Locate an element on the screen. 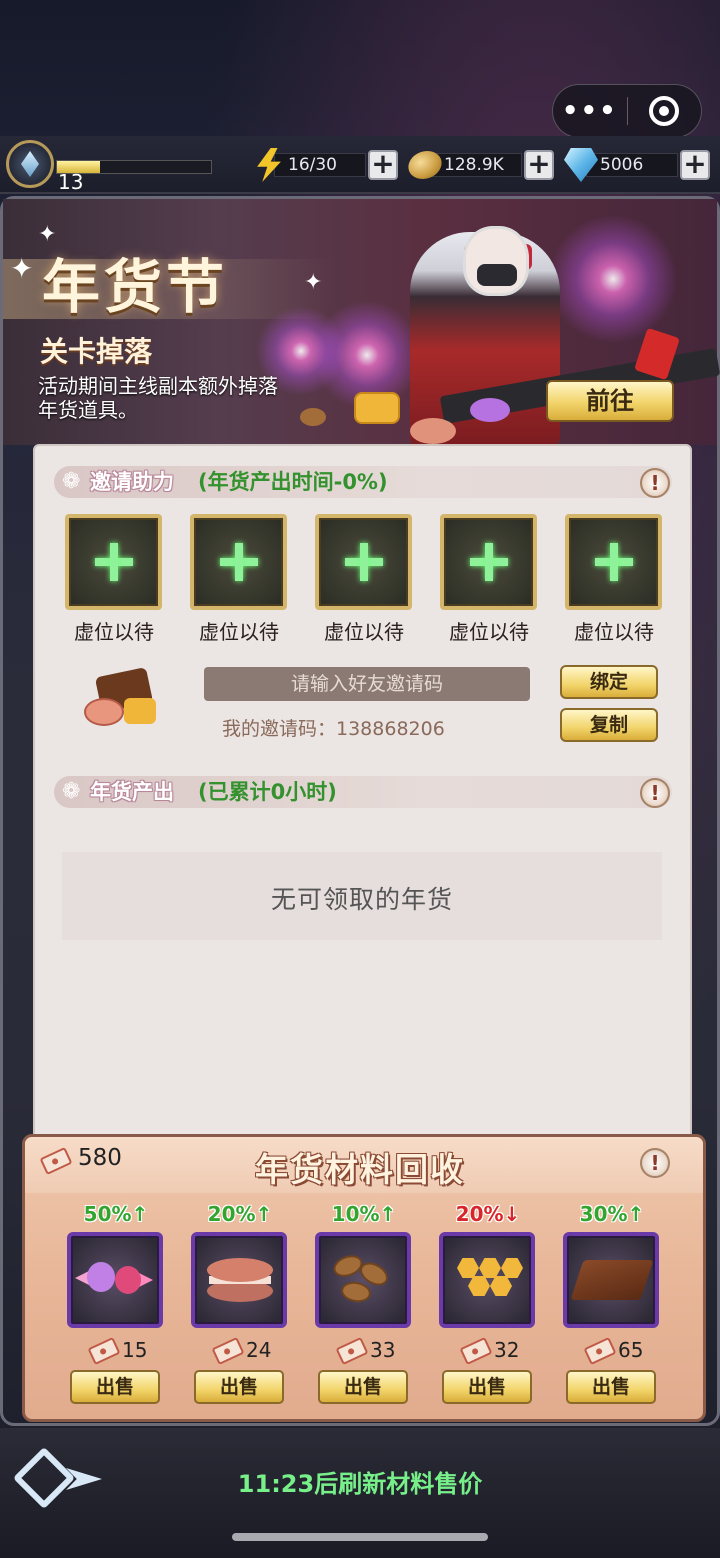 The image size is (720, 1558). player-level: 13 is located at coordinates (71, 182).